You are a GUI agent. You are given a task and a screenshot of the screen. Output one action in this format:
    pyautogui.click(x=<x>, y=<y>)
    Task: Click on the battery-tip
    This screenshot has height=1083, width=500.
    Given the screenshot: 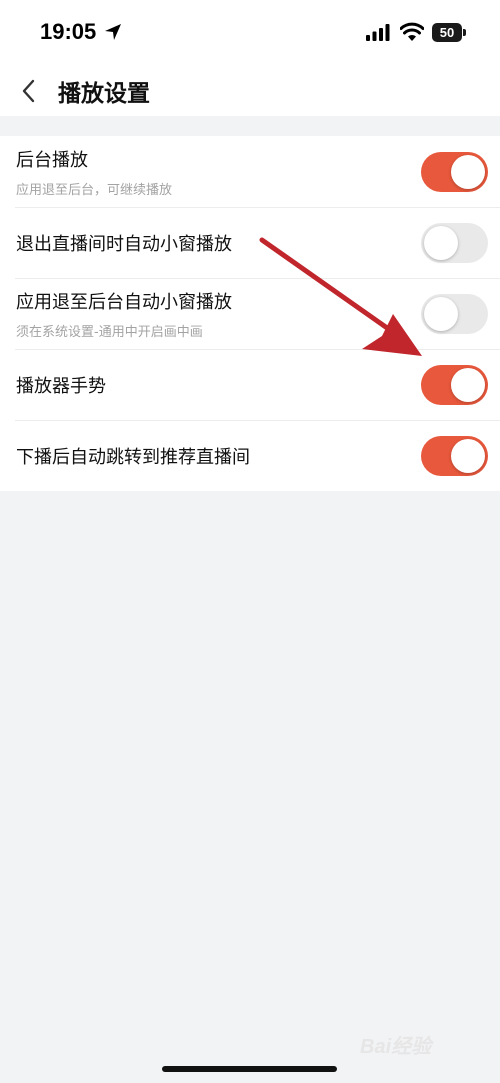 What is the action you would take?
    pyautogui.click(x=464, y=32)
    